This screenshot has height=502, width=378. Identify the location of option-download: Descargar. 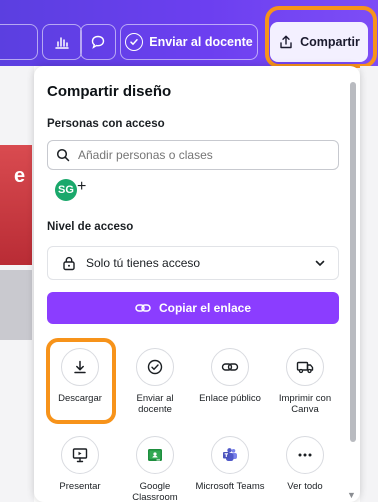
(80, 376).